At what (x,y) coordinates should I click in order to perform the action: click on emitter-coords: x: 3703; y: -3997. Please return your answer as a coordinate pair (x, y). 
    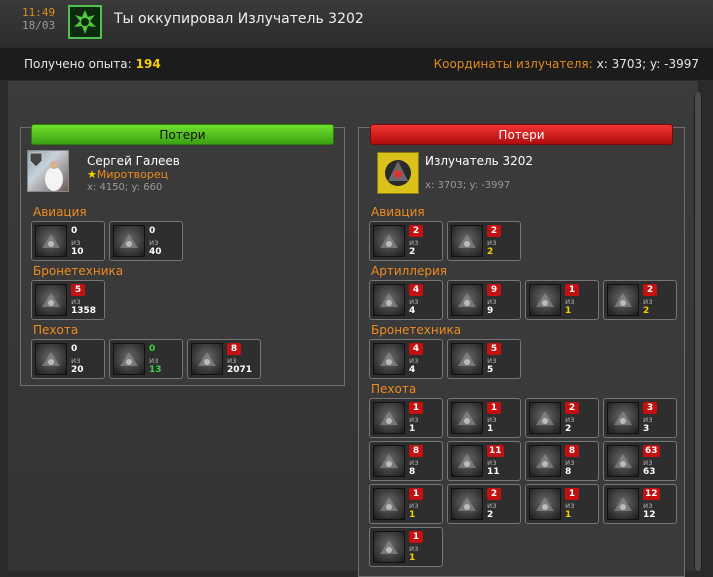
    Looking at the image, I should click on (468, 185).